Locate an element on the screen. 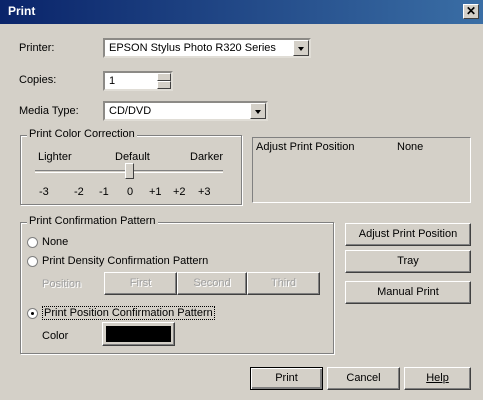 The width and height of the screenshot is (483, 400). help-button: Help is located at coordinates (437, 378).